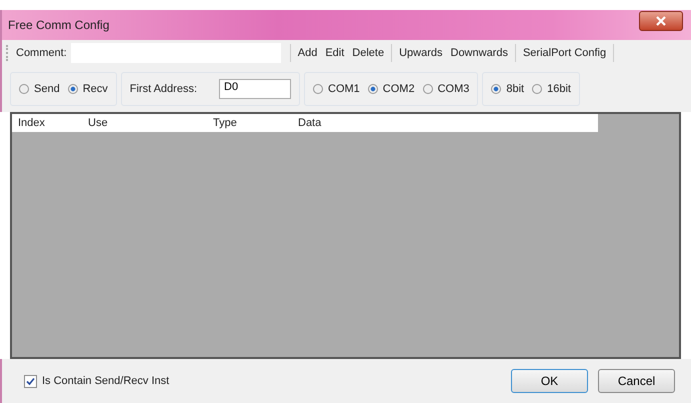 The height and width of the screenshot is (403, 691). What do you see at coordinates (564, 53) in the screenshot?
I see `toolbar-button: SerialPort Config` at bounding box center [564, 53].